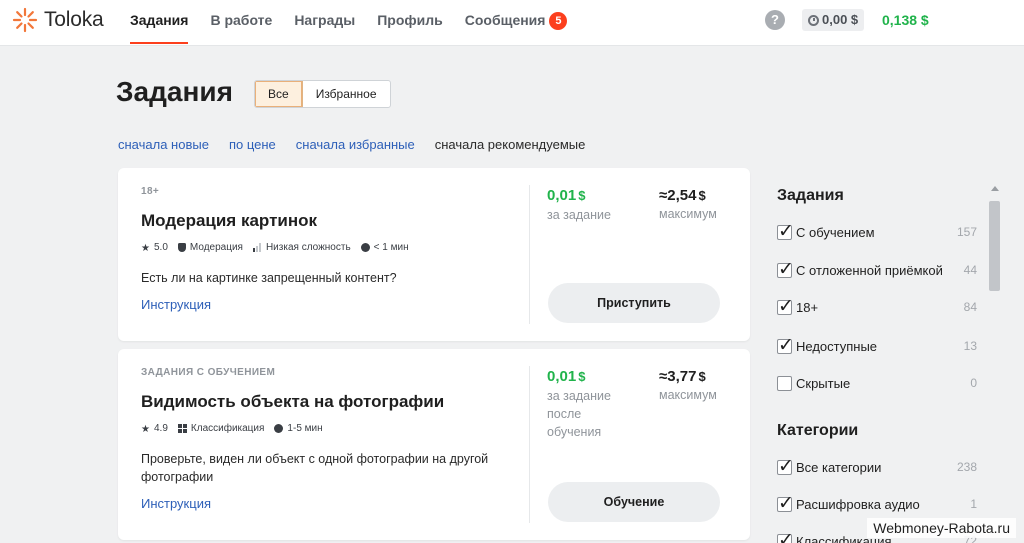  Describe the element at coordinates (298, 428) in the screenshot. I see `time-meta: 1-5 мин` at that location.